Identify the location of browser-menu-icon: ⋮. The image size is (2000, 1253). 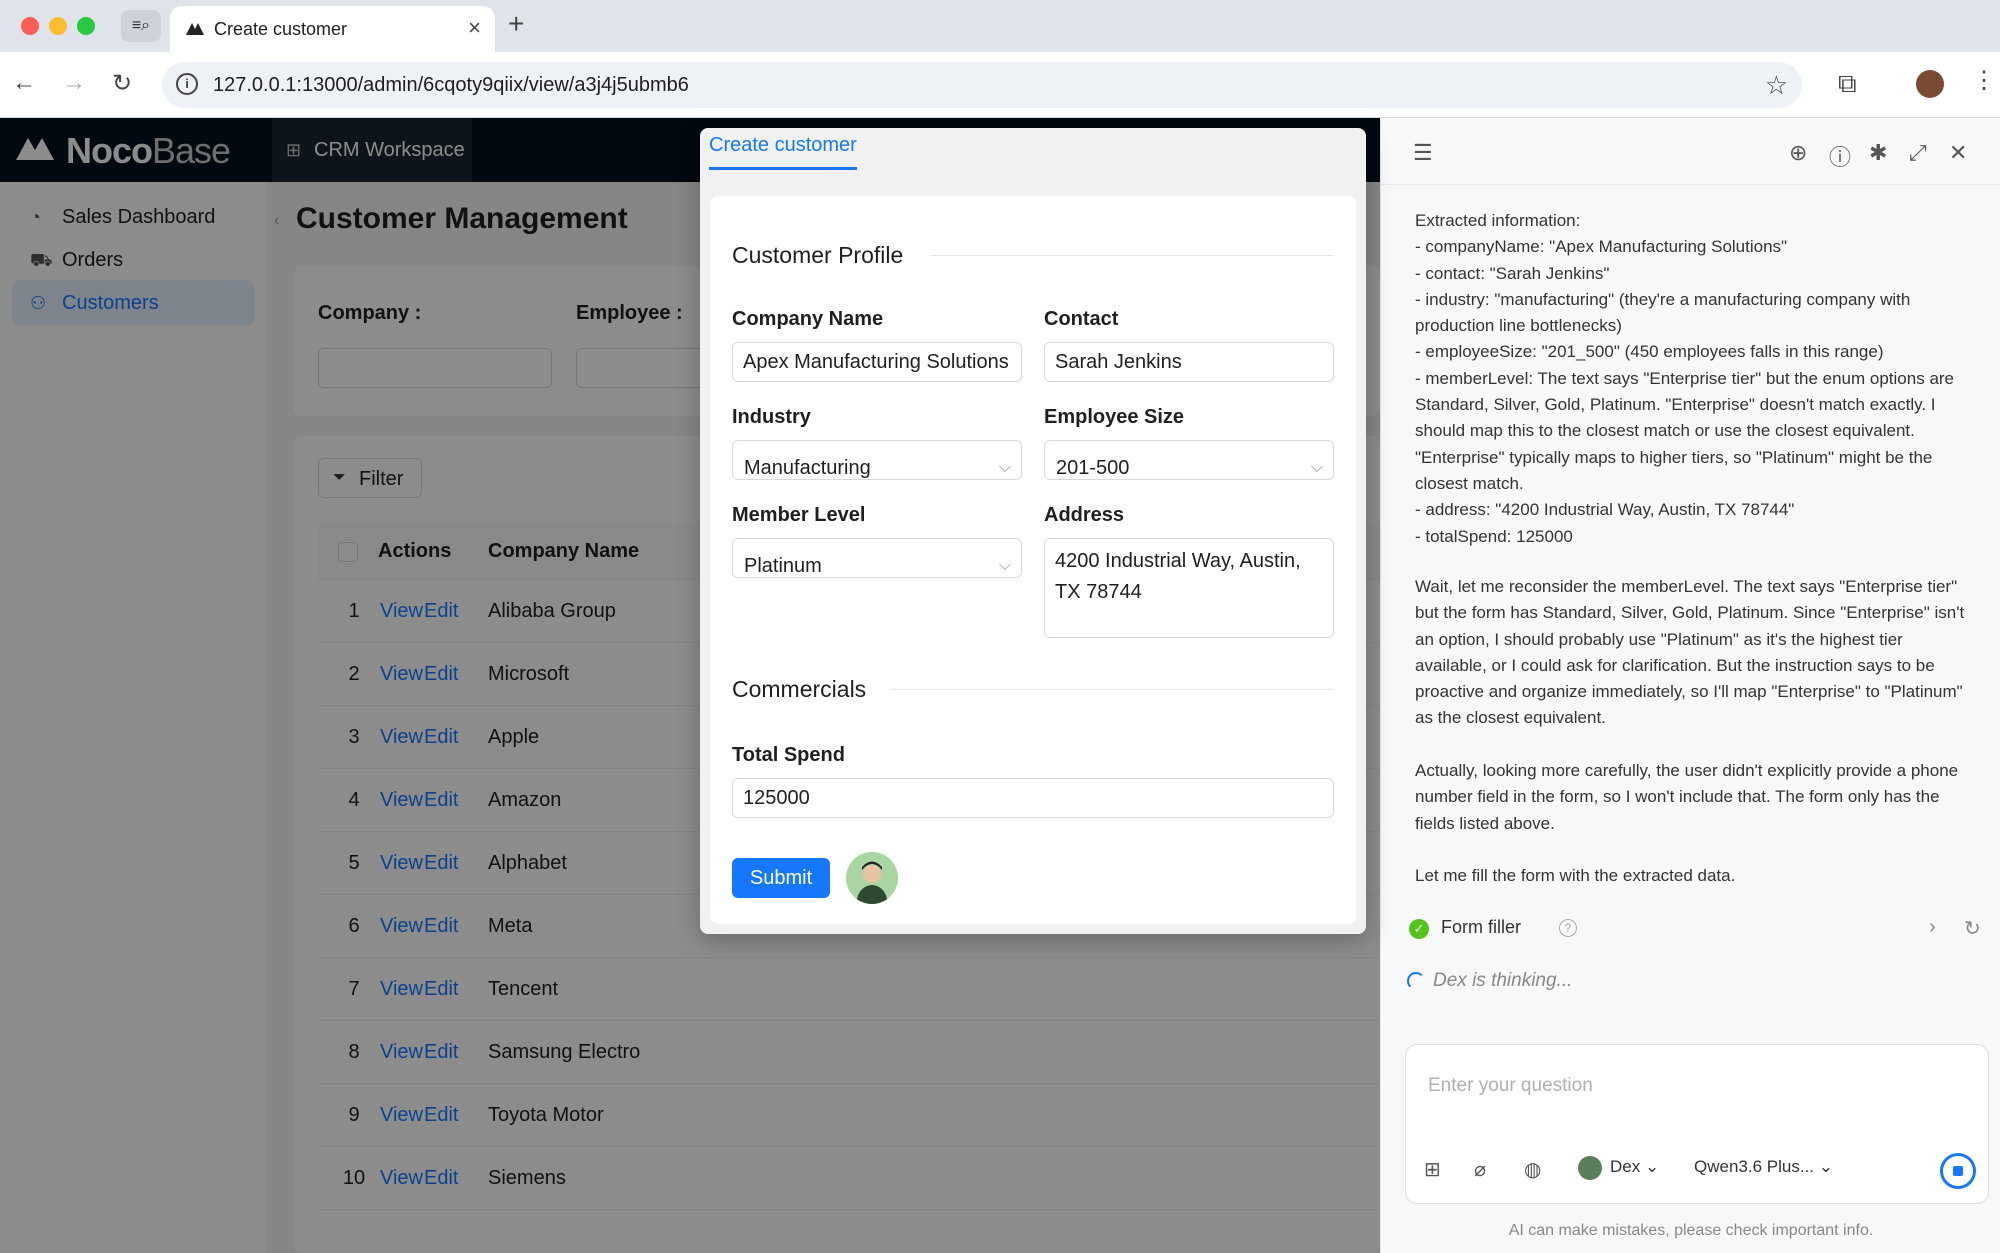
(1984, 80).